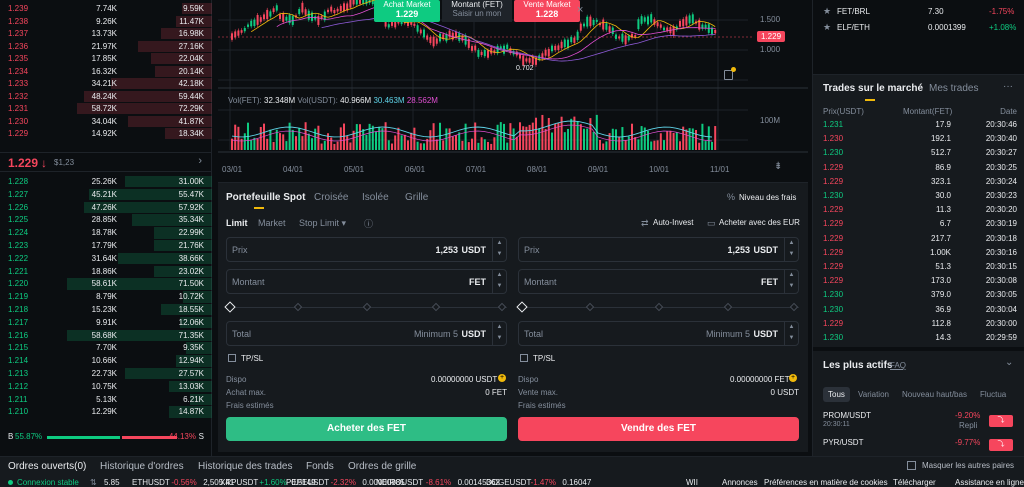 The width and height of the screenshot is (1024, 487). I want to click on tab-grid-orders: Ordres de grille, so click(382, 466).